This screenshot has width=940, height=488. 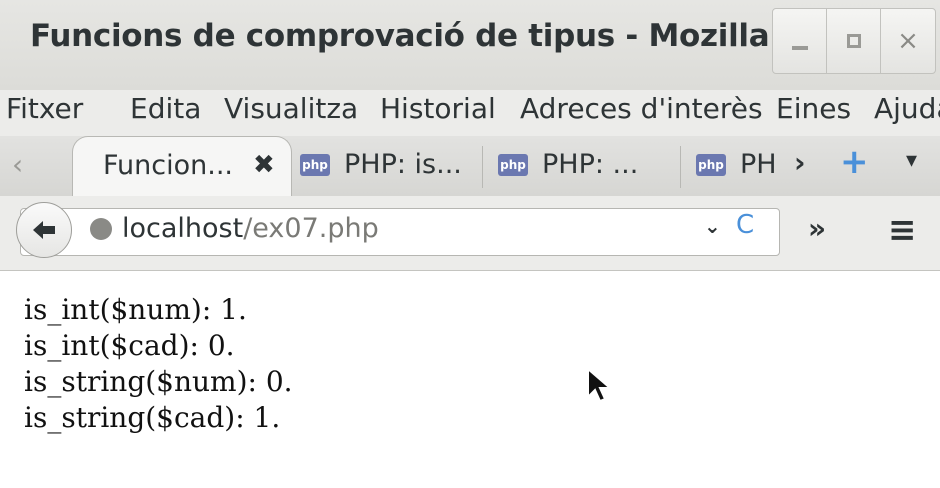 I want to click on url-text: localhost/ex07.php, so click(x=250, y=228).